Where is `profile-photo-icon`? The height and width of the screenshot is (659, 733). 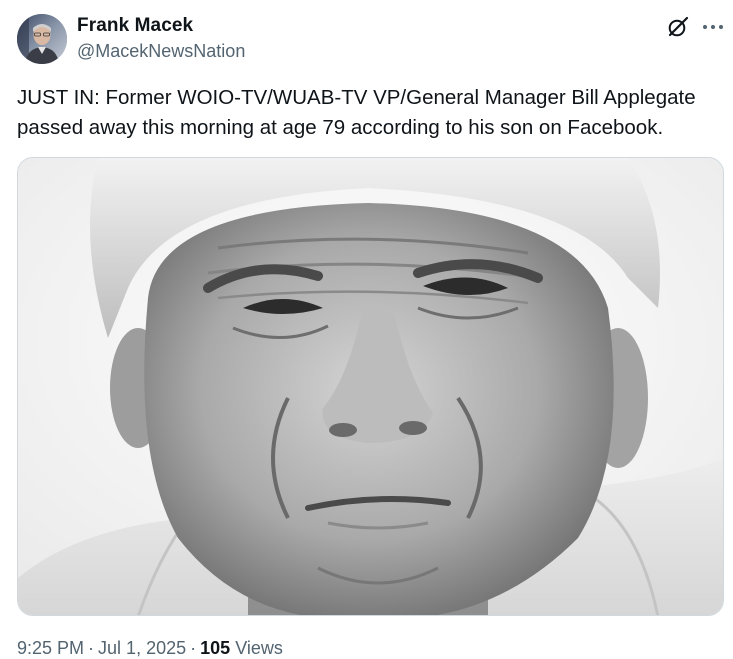
profile-photo-icon is located at coordinates (42, 39).